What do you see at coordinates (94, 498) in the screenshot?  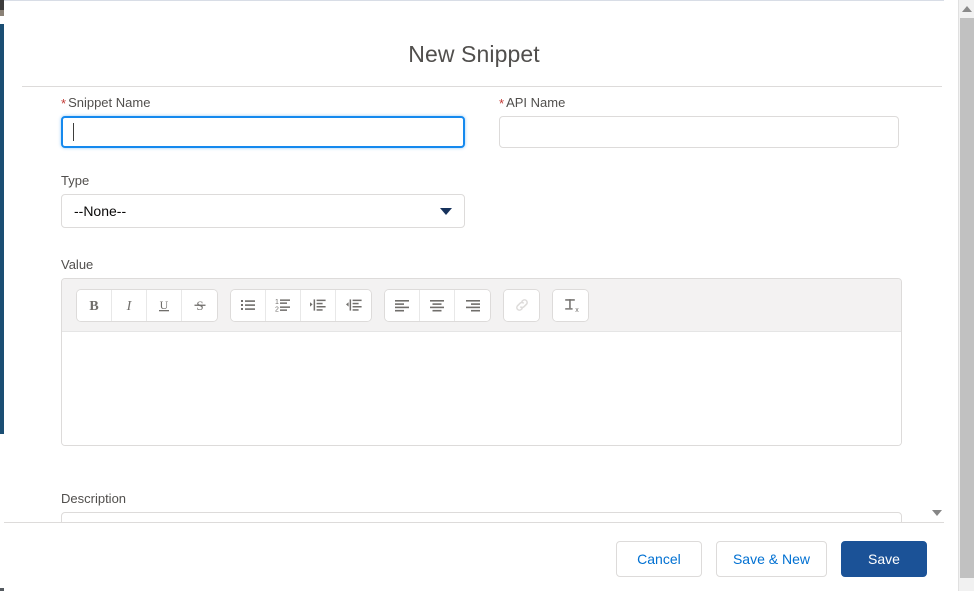 I see `description-label: Description` at bounding box center [94, 498].